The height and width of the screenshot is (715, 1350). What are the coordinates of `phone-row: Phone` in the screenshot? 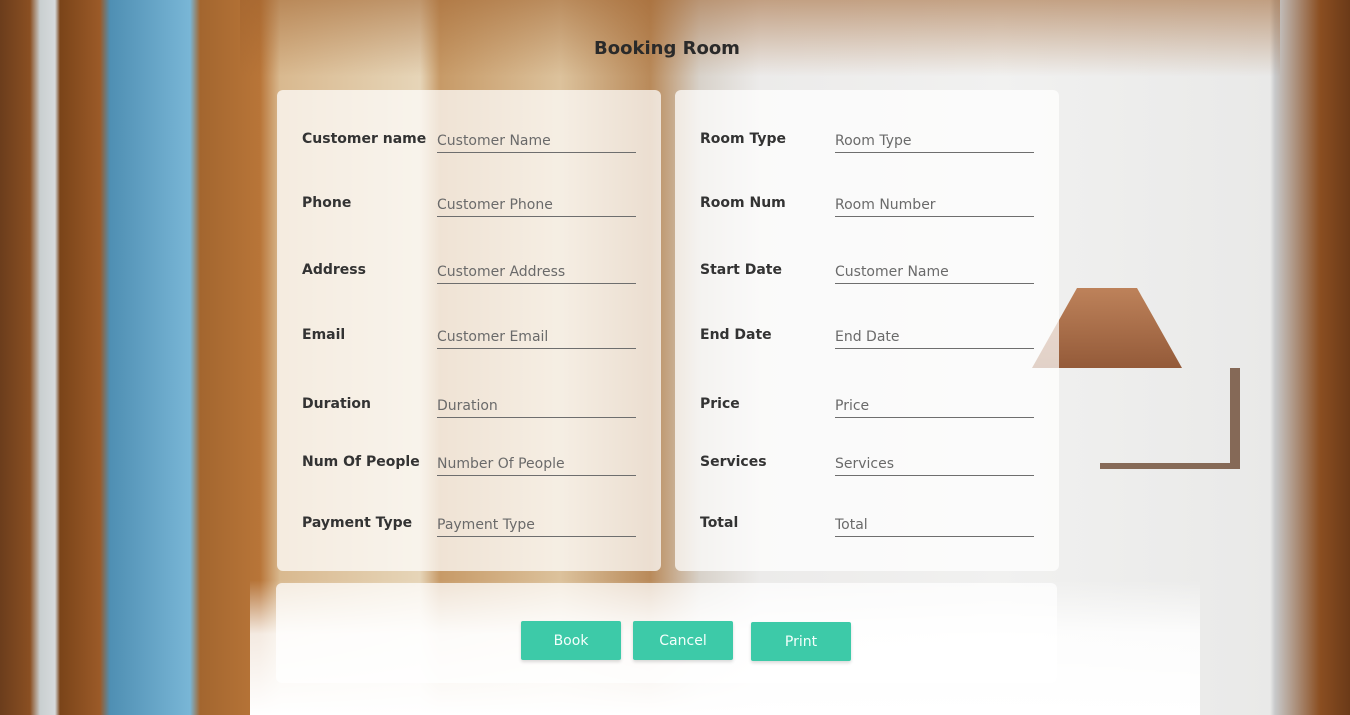 It's located at (469, 210).